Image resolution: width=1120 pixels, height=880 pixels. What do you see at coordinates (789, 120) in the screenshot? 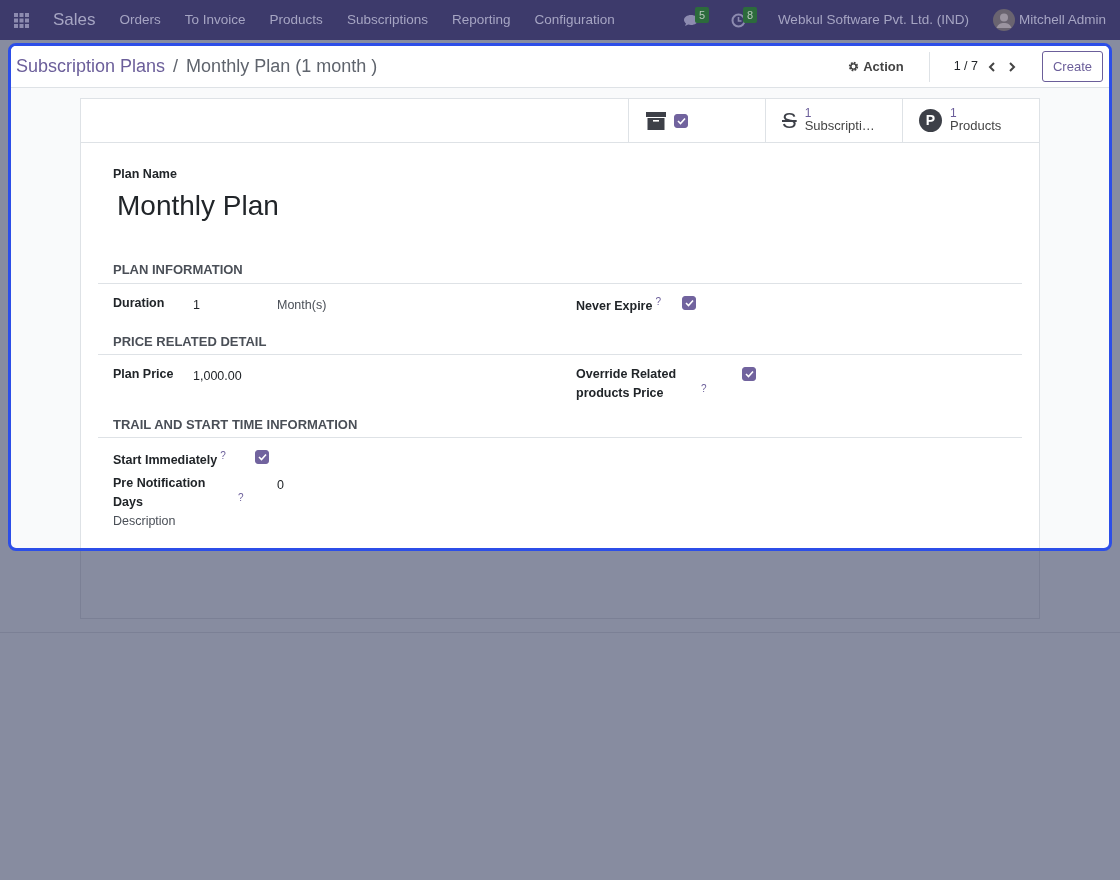
I see `strikethrough-icon: S` at bounding box center [789, 120].